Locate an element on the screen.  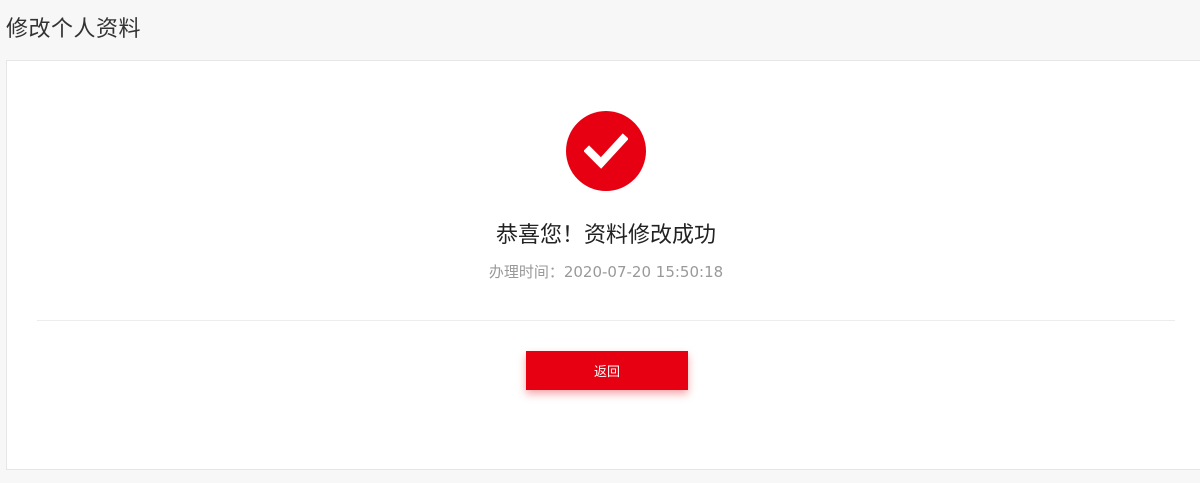
check-circle-icon is located at coordinates (606, 151).